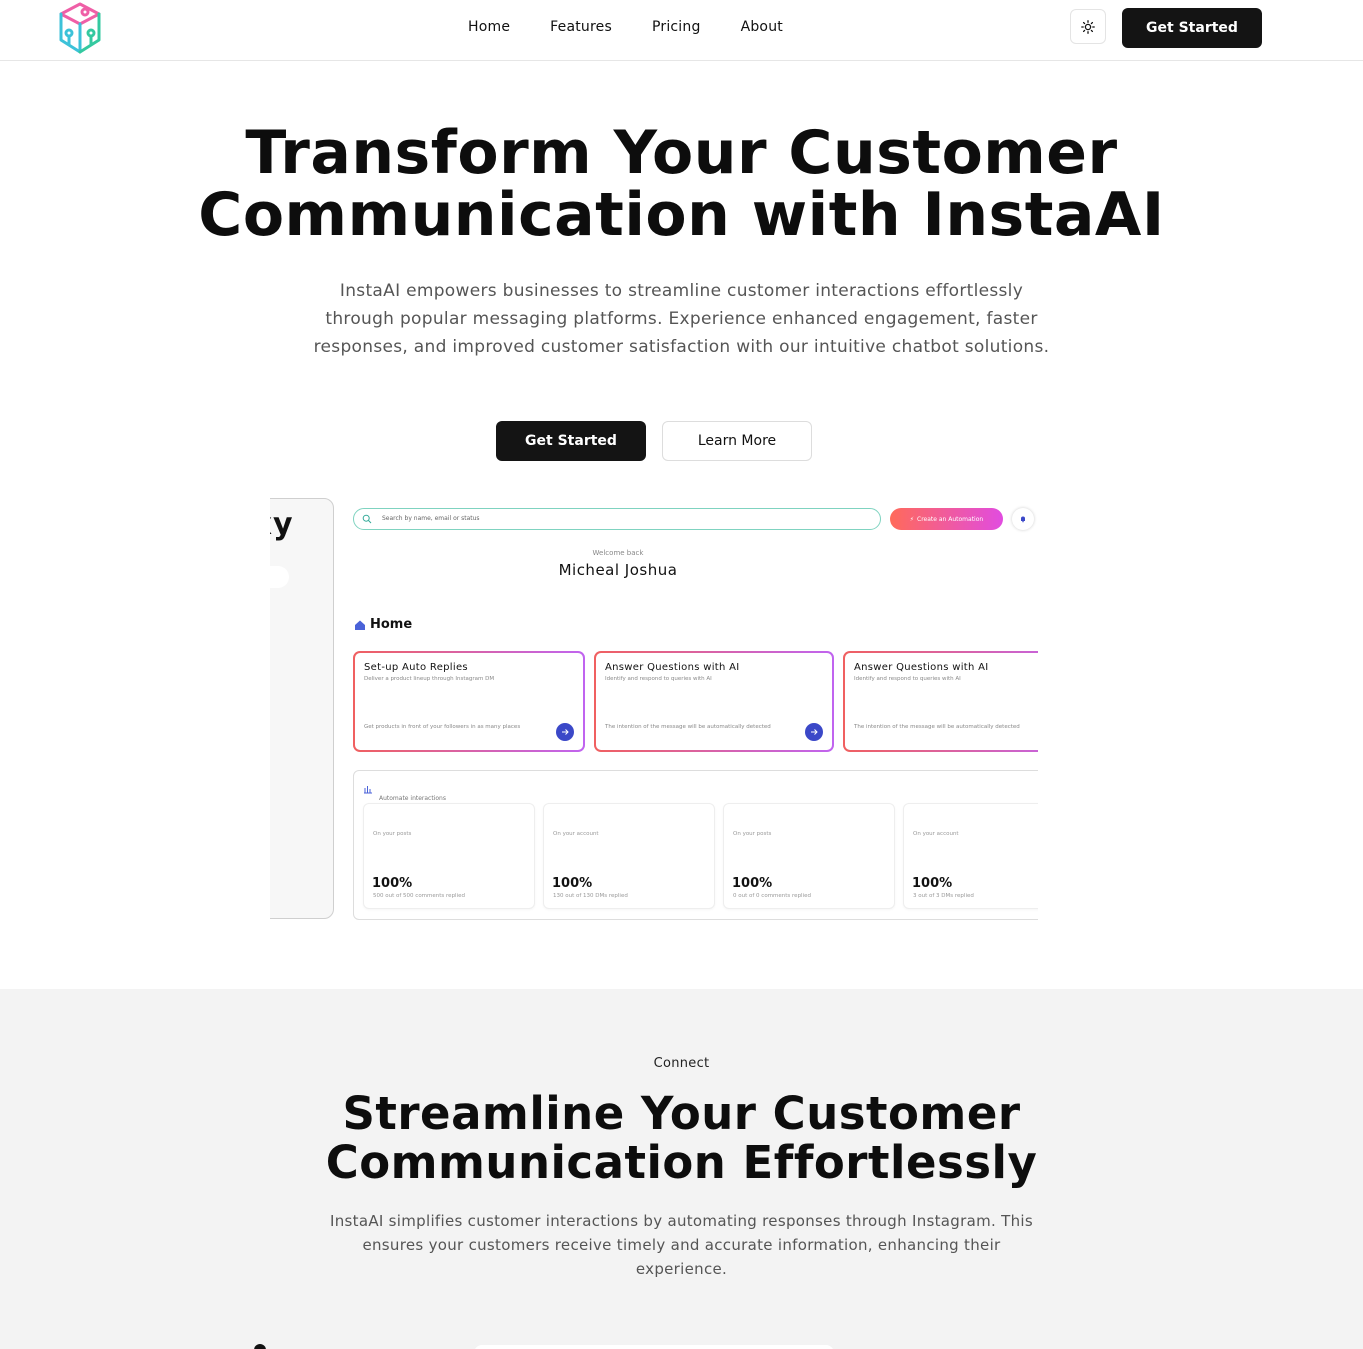 This screenshot has width=1363, height=1349. Describe the element at coordinates (367, 519) in the screenshot. I see `search-icon` at that location.